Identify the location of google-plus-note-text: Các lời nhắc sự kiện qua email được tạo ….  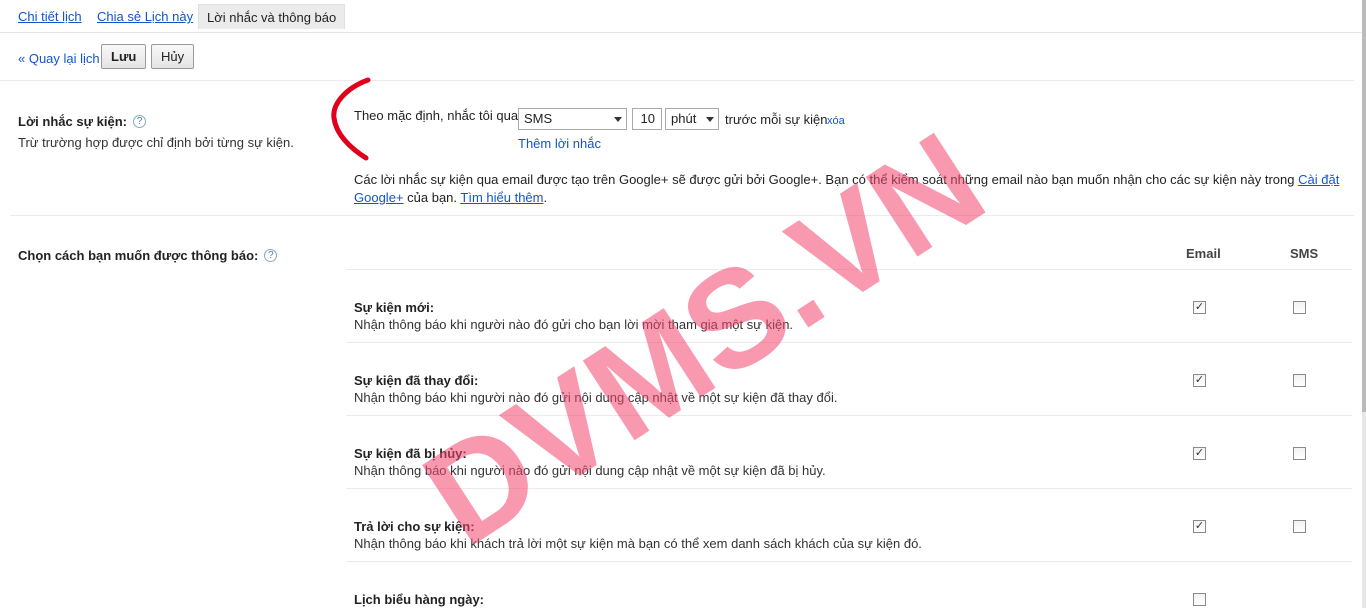
(824, 179).